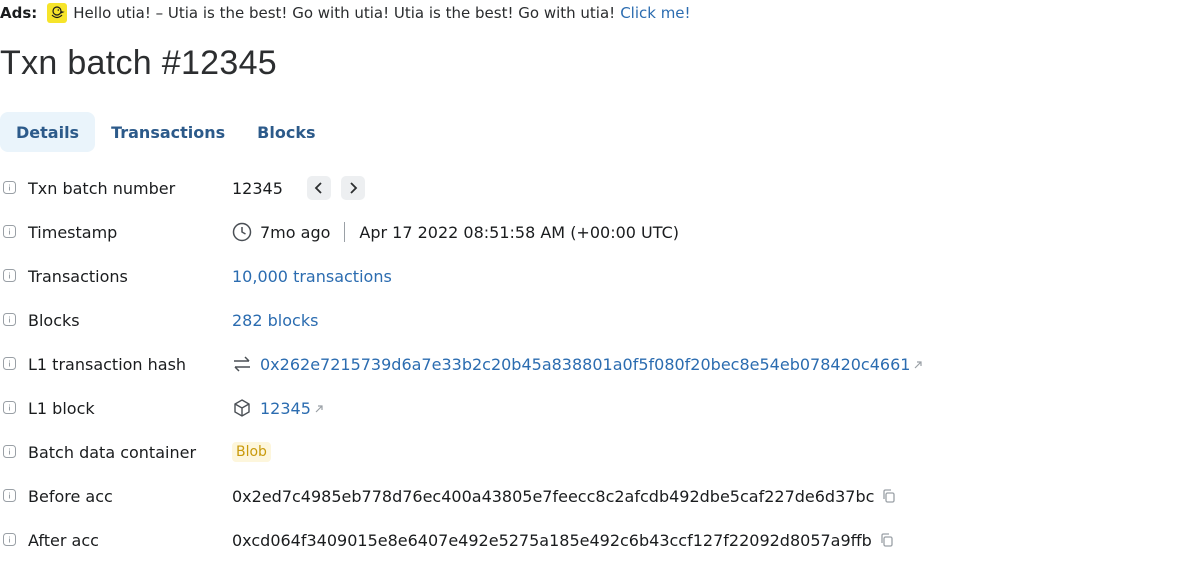 Image resolution: width=1200 pixels, height=562 pixels. What do you see at coordinates (312, 276) in the screenshot?
I see `transactions-link: 10,000 transactions` at bounding box center [312, 276].